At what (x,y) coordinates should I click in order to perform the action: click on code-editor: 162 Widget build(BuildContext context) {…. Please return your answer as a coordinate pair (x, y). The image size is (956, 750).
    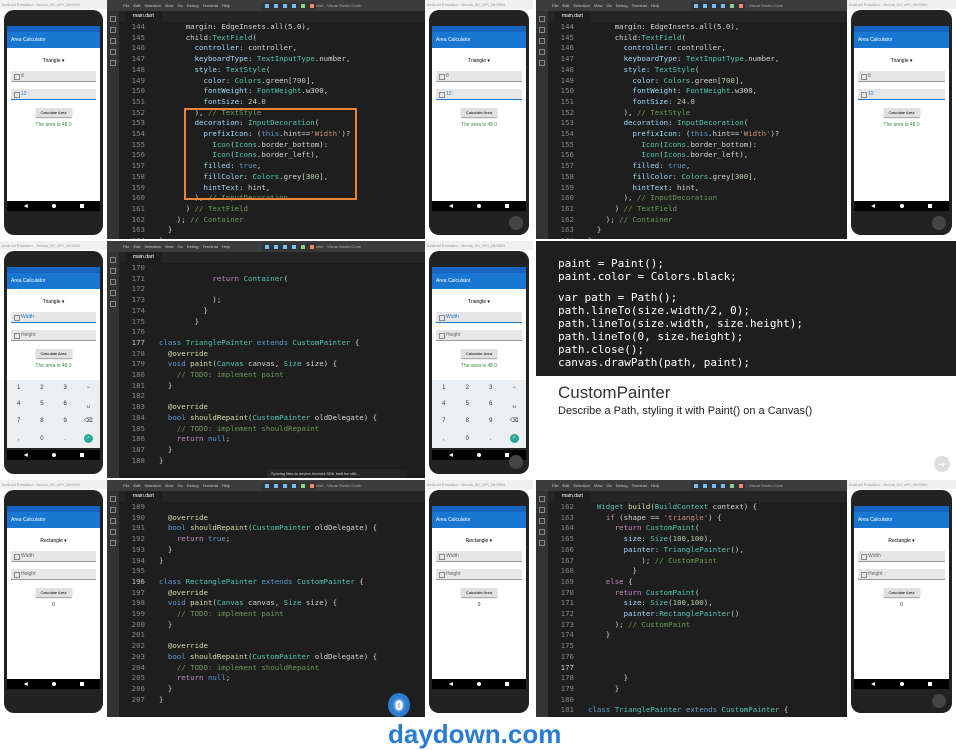
    Looking at the image, I should click on (697, 609).